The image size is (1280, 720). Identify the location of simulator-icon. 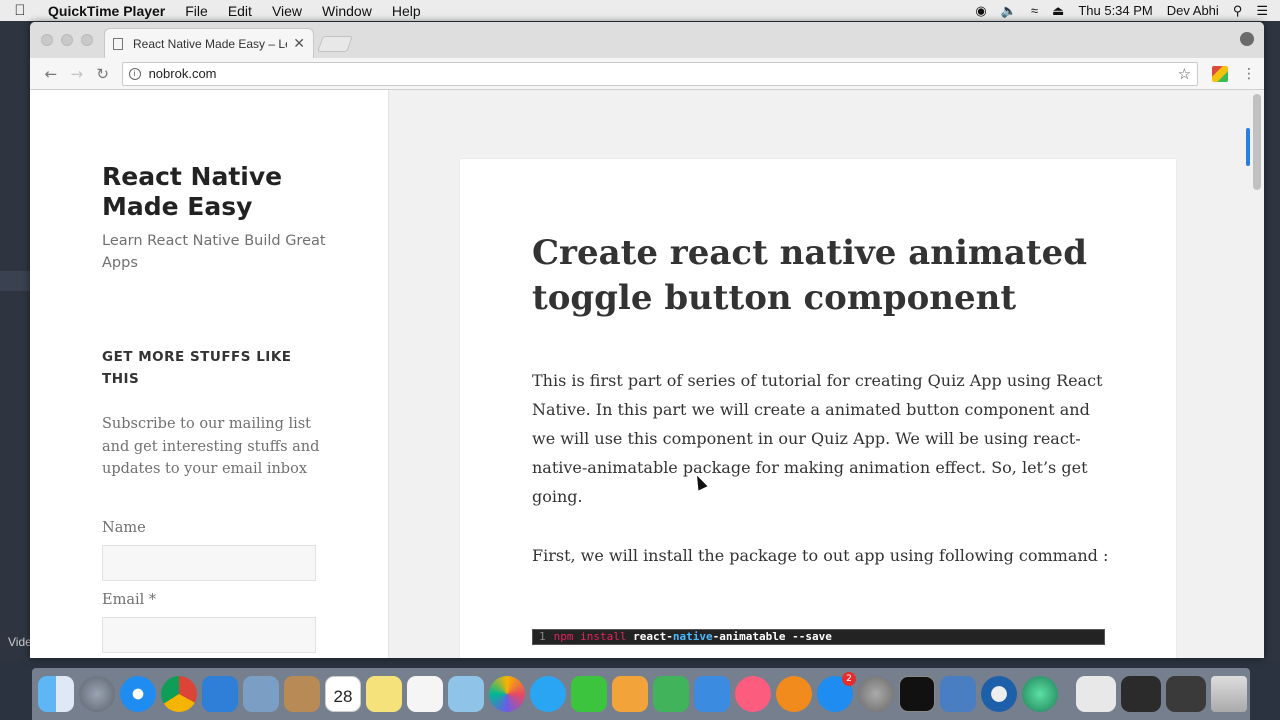
(958, 694).